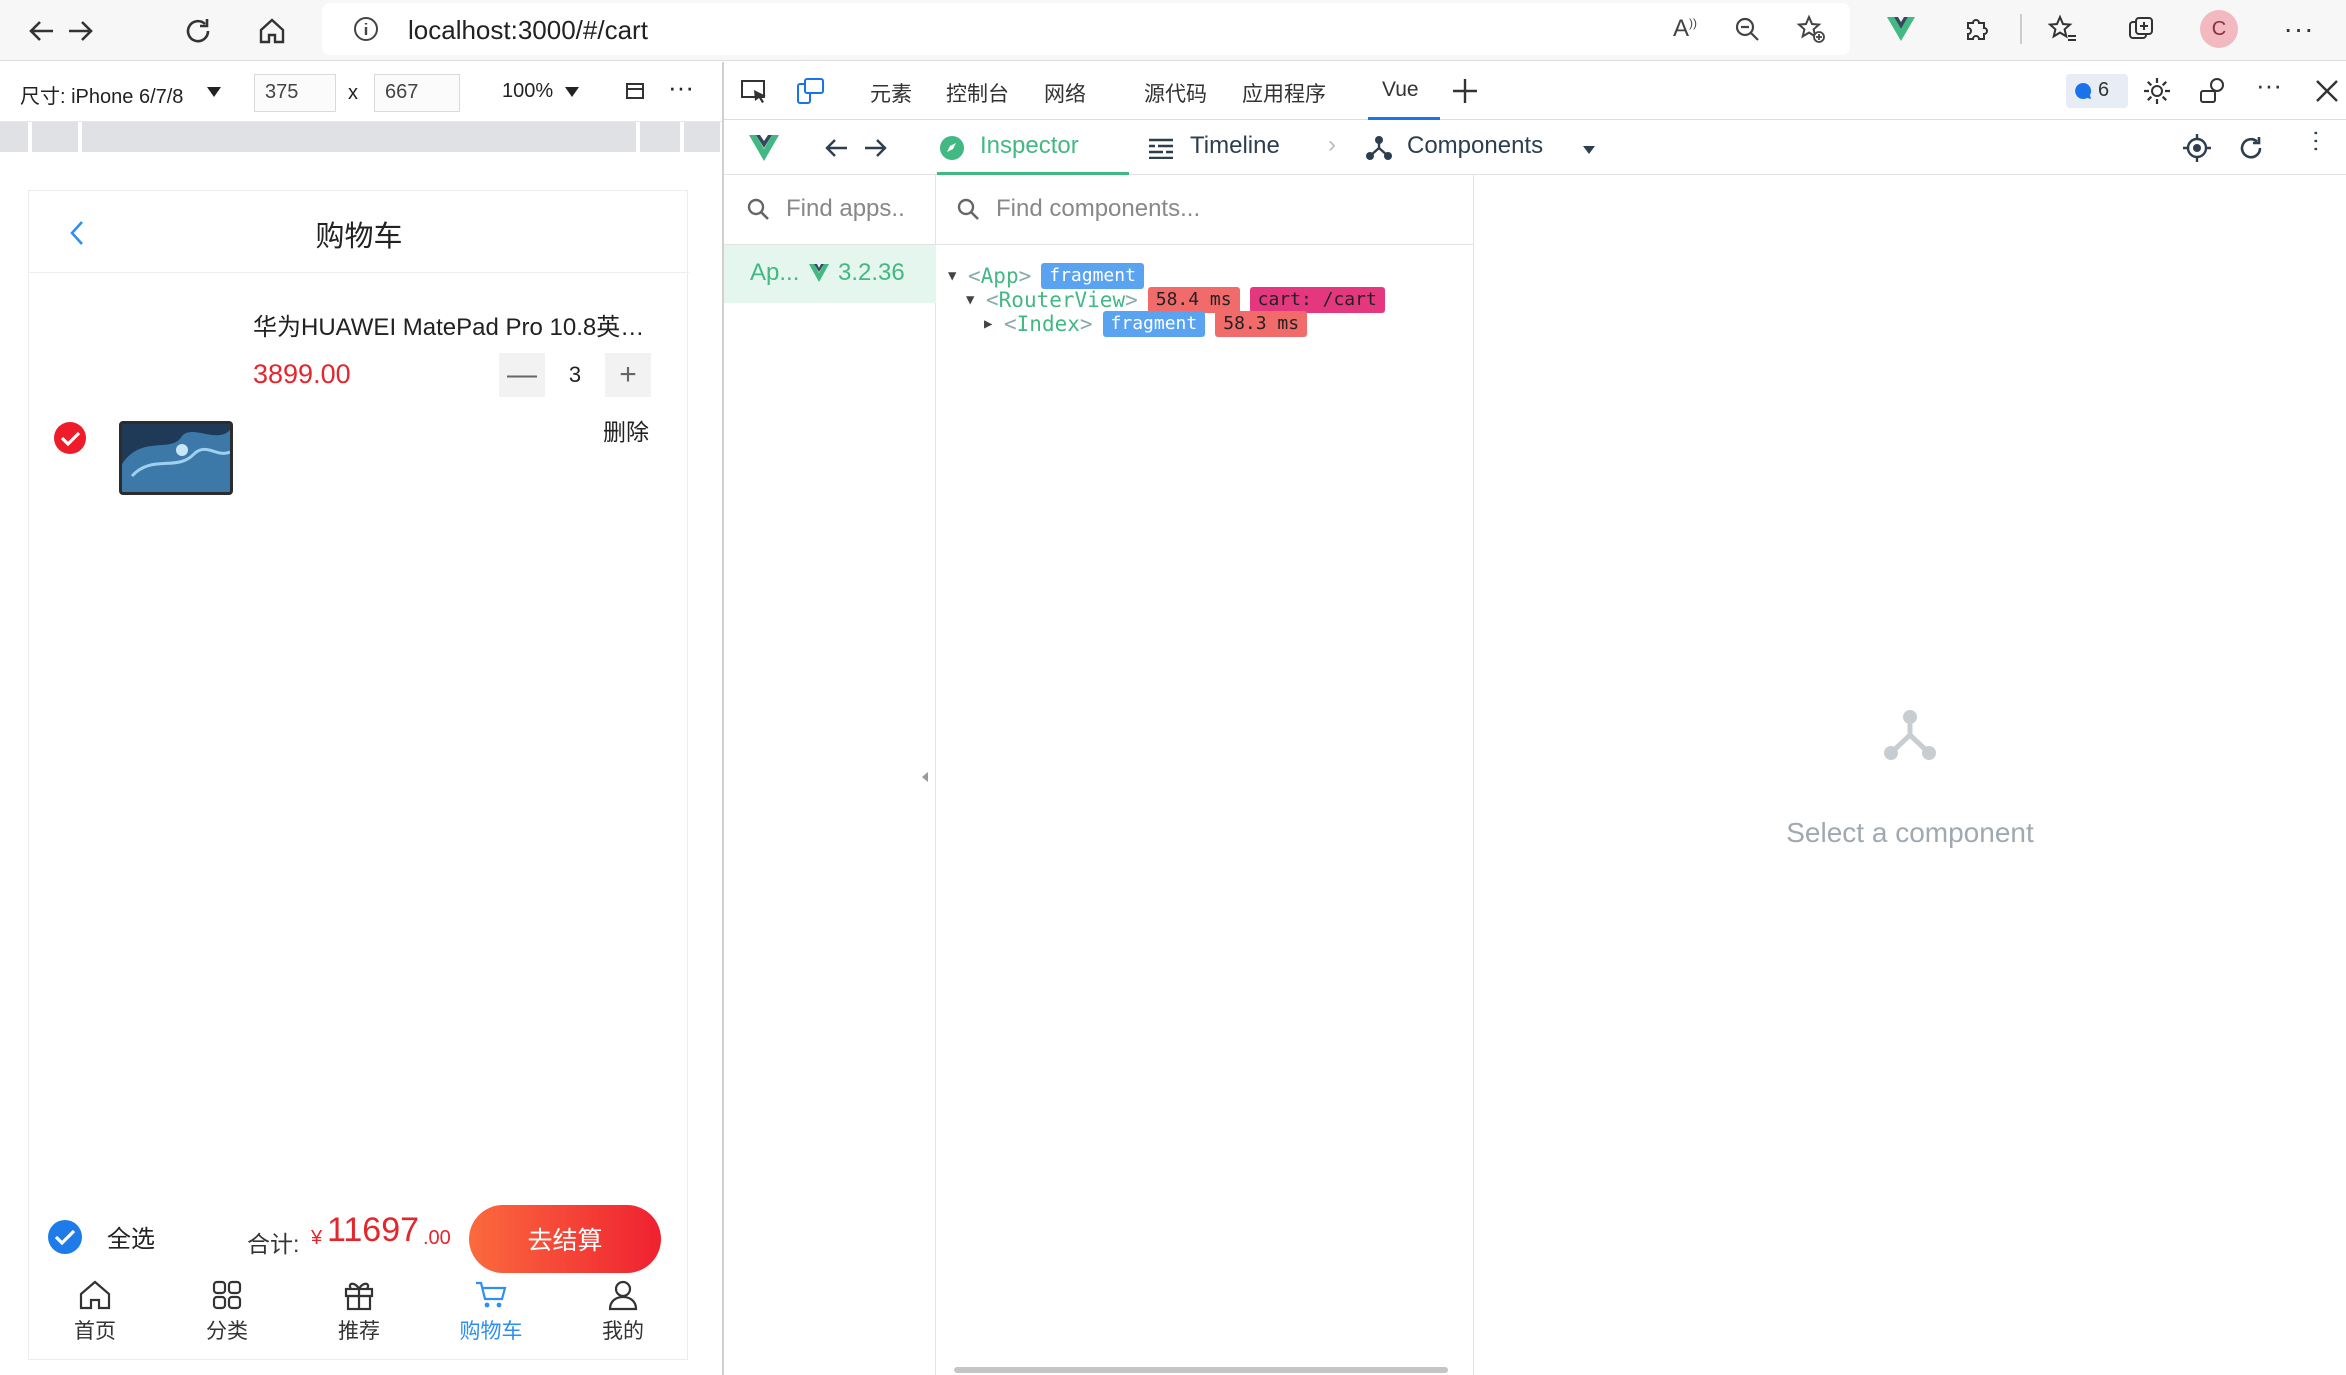  Describe the element at coordinates (925, 777) in the screenshot. I see `pane-collapse-icon` at that location.